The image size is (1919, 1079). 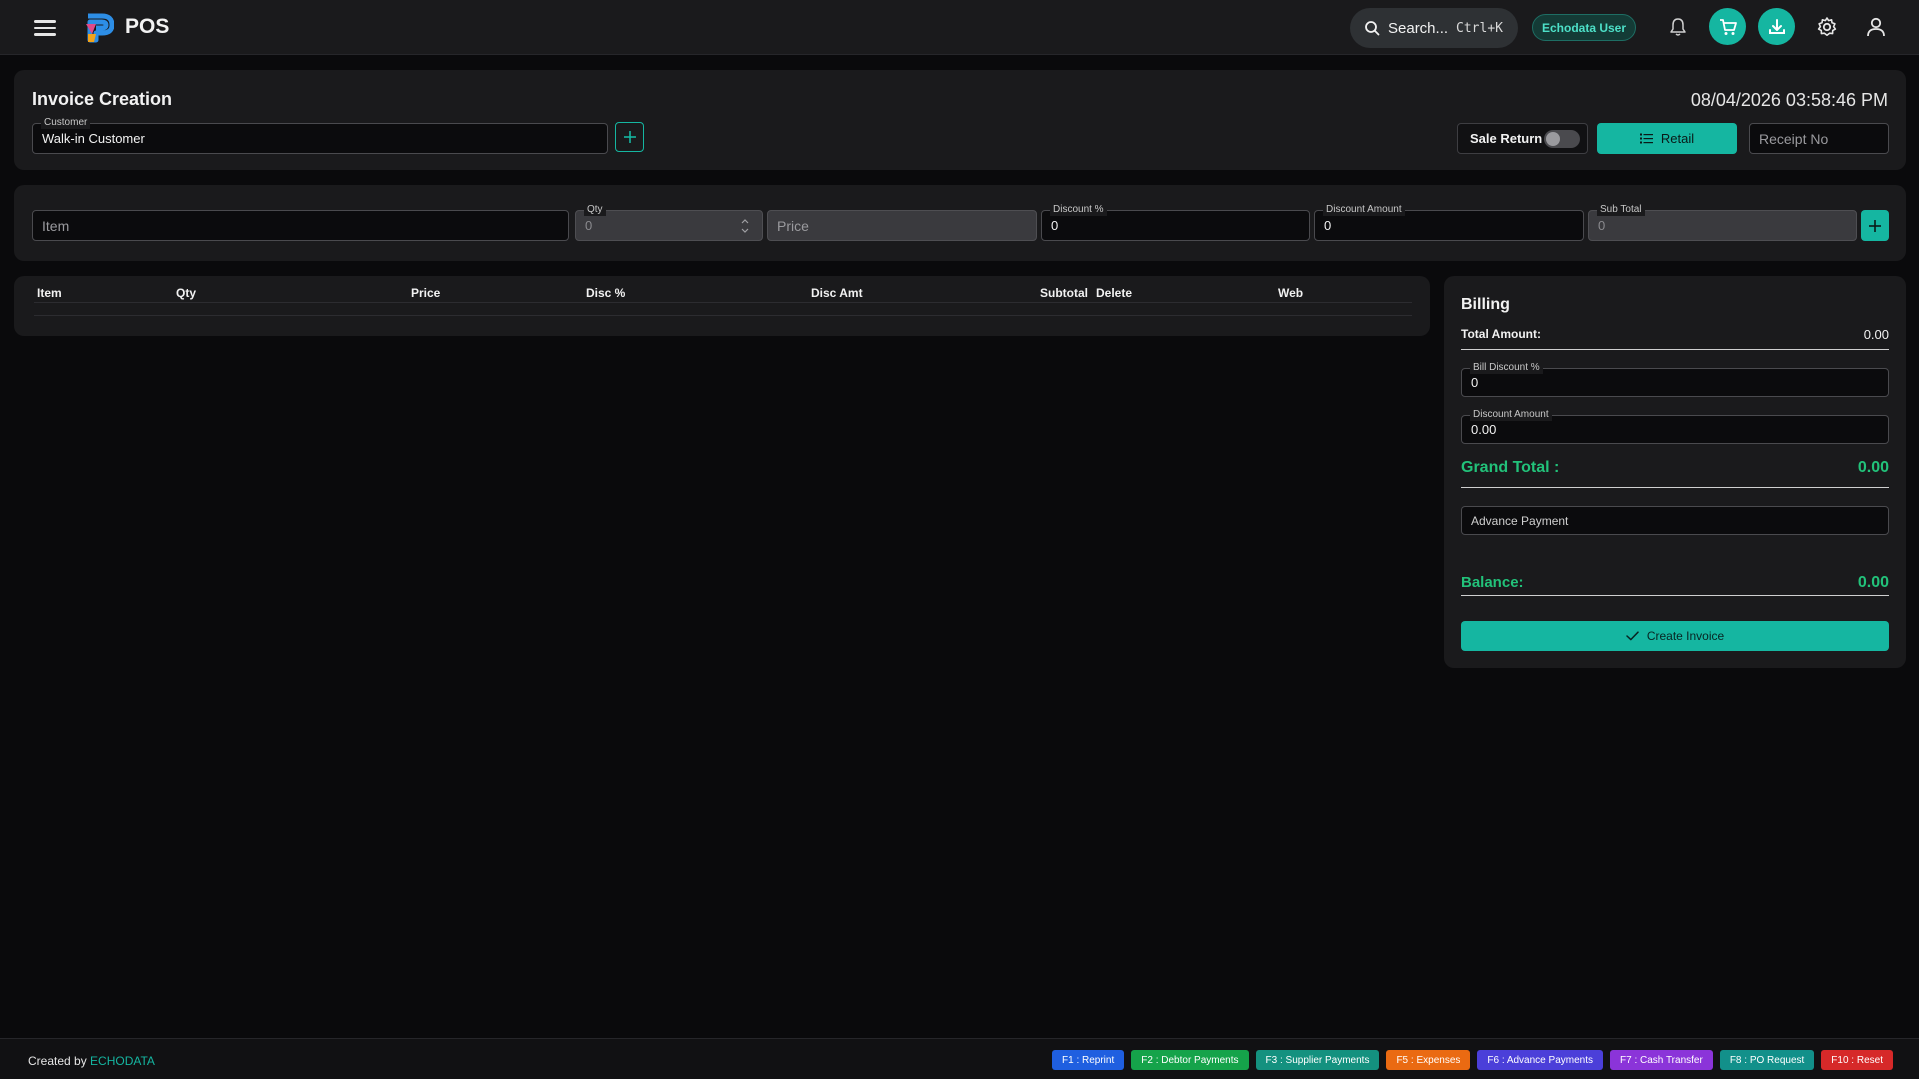 I want to click on search-button: Search... Ctrl+K, so click(x=1434, y=28).